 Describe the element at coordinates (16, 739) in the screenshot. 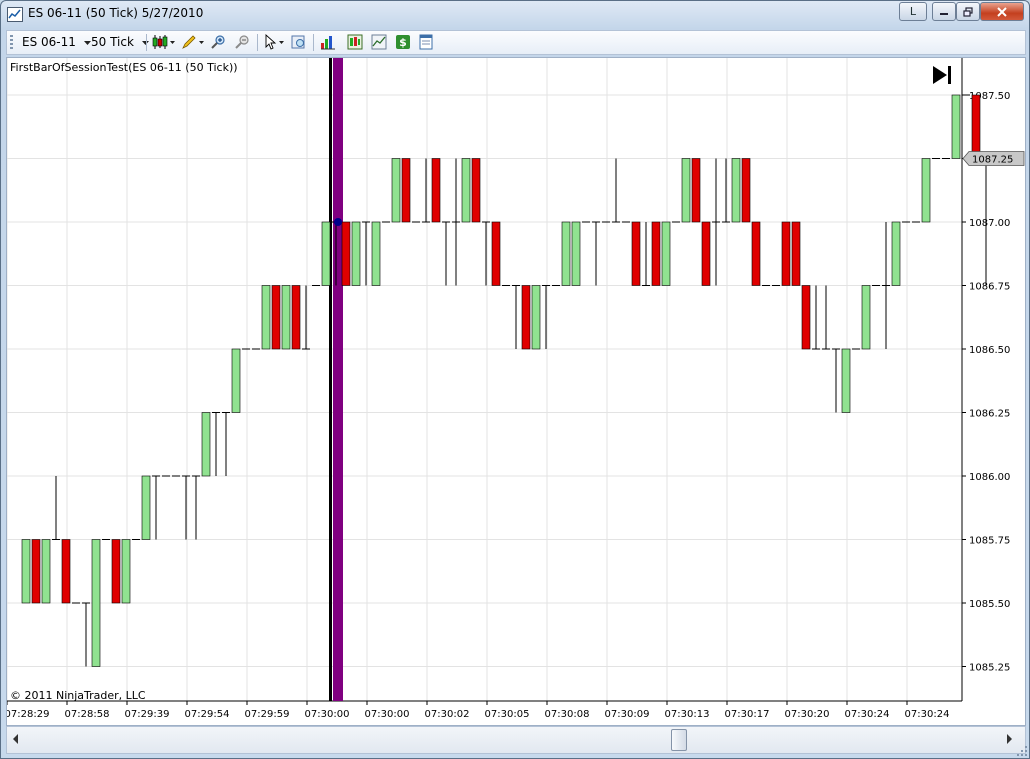

I see `scroll-left-icon` at that location.